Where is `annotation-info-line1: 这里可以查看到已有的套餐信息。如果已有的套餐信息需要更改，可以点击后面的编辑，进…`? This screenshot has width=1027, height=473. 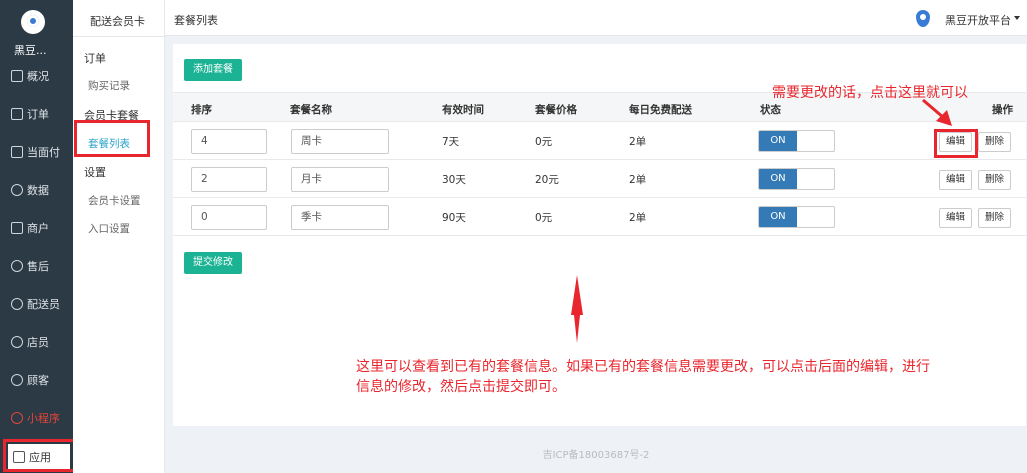 annotation-info-line1: 这里可以查看到已有的套餐信息。如果已有的套餐信息需要更改，可以点击后面的编辑，进… is located at coordinates (643, 367).